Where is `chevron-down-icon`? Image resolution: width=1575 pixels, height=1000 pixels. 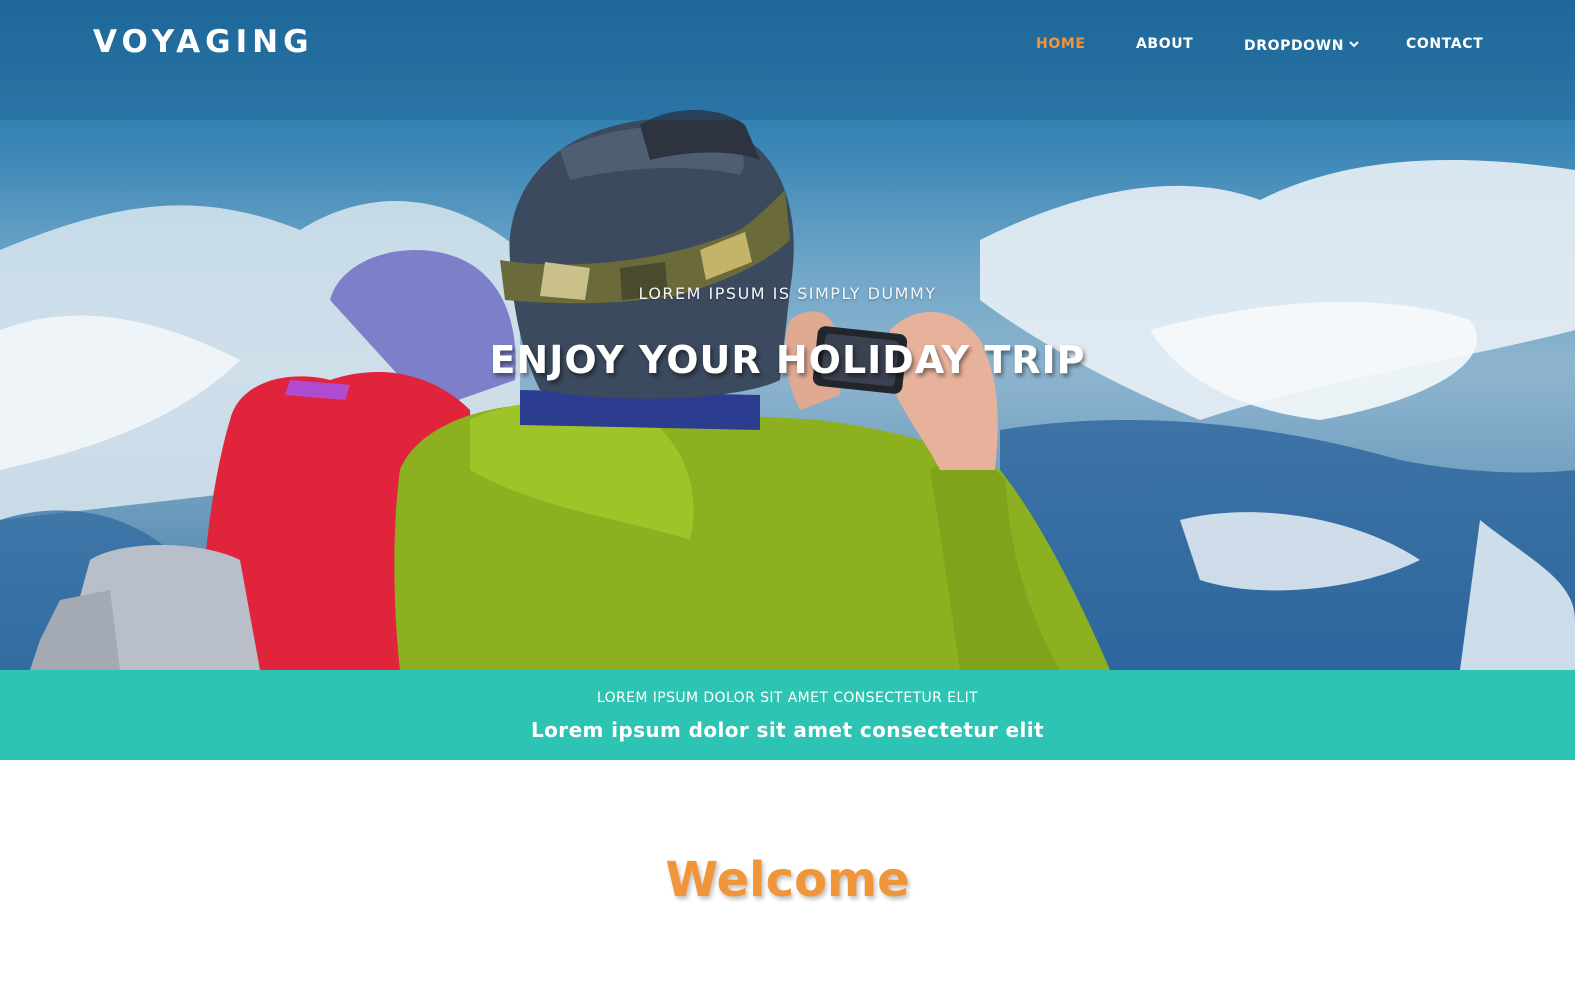
chevron-down-icon is located at coordinates (1354, 44).